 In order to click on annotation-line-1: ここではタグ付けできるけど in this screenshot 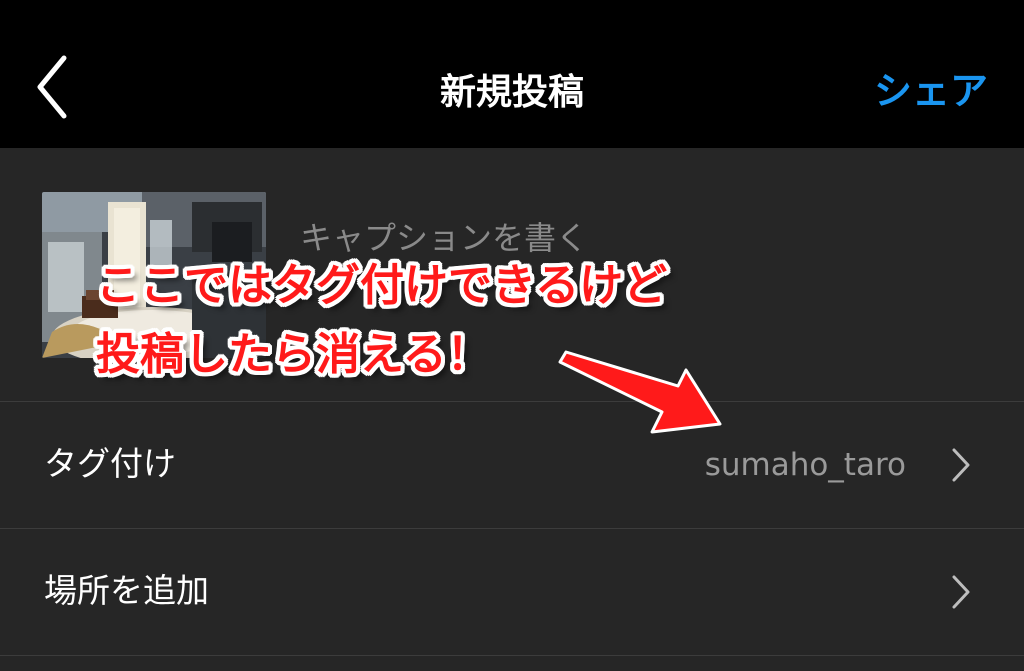, I will do `click(382, 285)`.